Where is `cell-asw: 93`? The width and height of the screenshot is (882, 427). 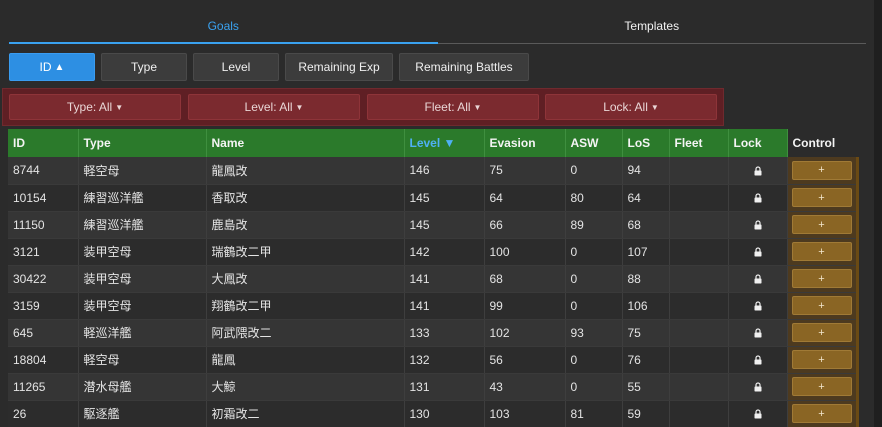 cell-asw: 93 is located at coordinates (594, 333).